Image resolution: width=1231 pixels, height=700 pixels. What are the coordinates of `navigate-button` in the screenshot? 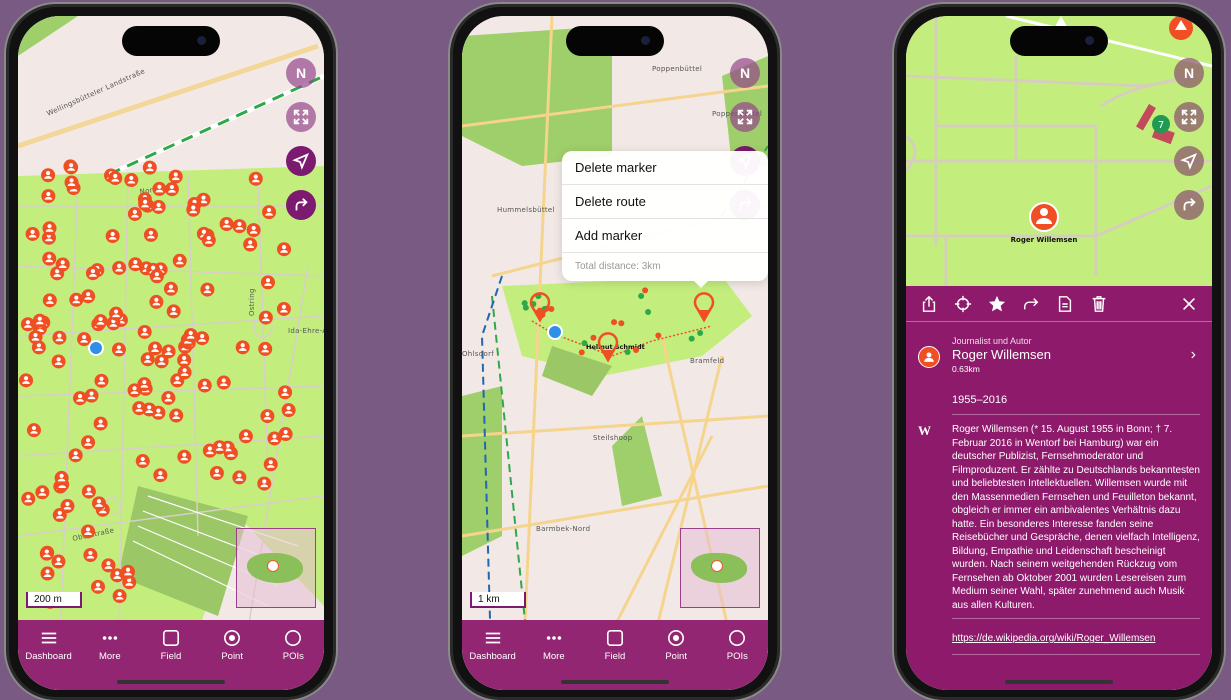 It's located at (1031, 304).